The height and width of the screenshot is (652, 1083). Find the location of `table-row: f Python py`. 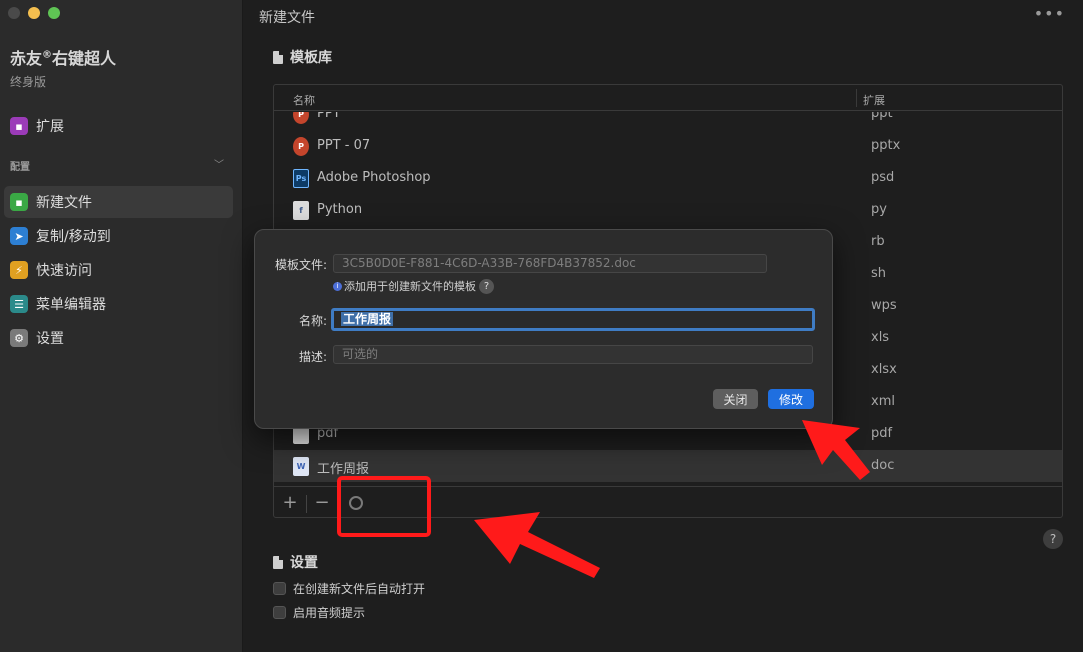

table-row: f Python py is located at coordinates (668, 210).